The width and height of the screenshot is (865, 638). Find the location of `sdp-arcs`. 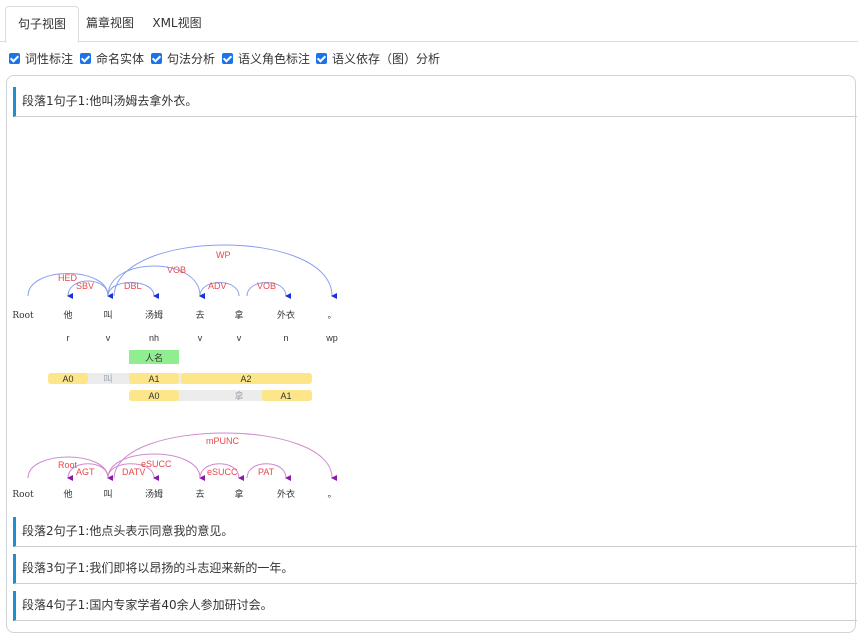

sdp-arcs is located at coordinates (182, 457).